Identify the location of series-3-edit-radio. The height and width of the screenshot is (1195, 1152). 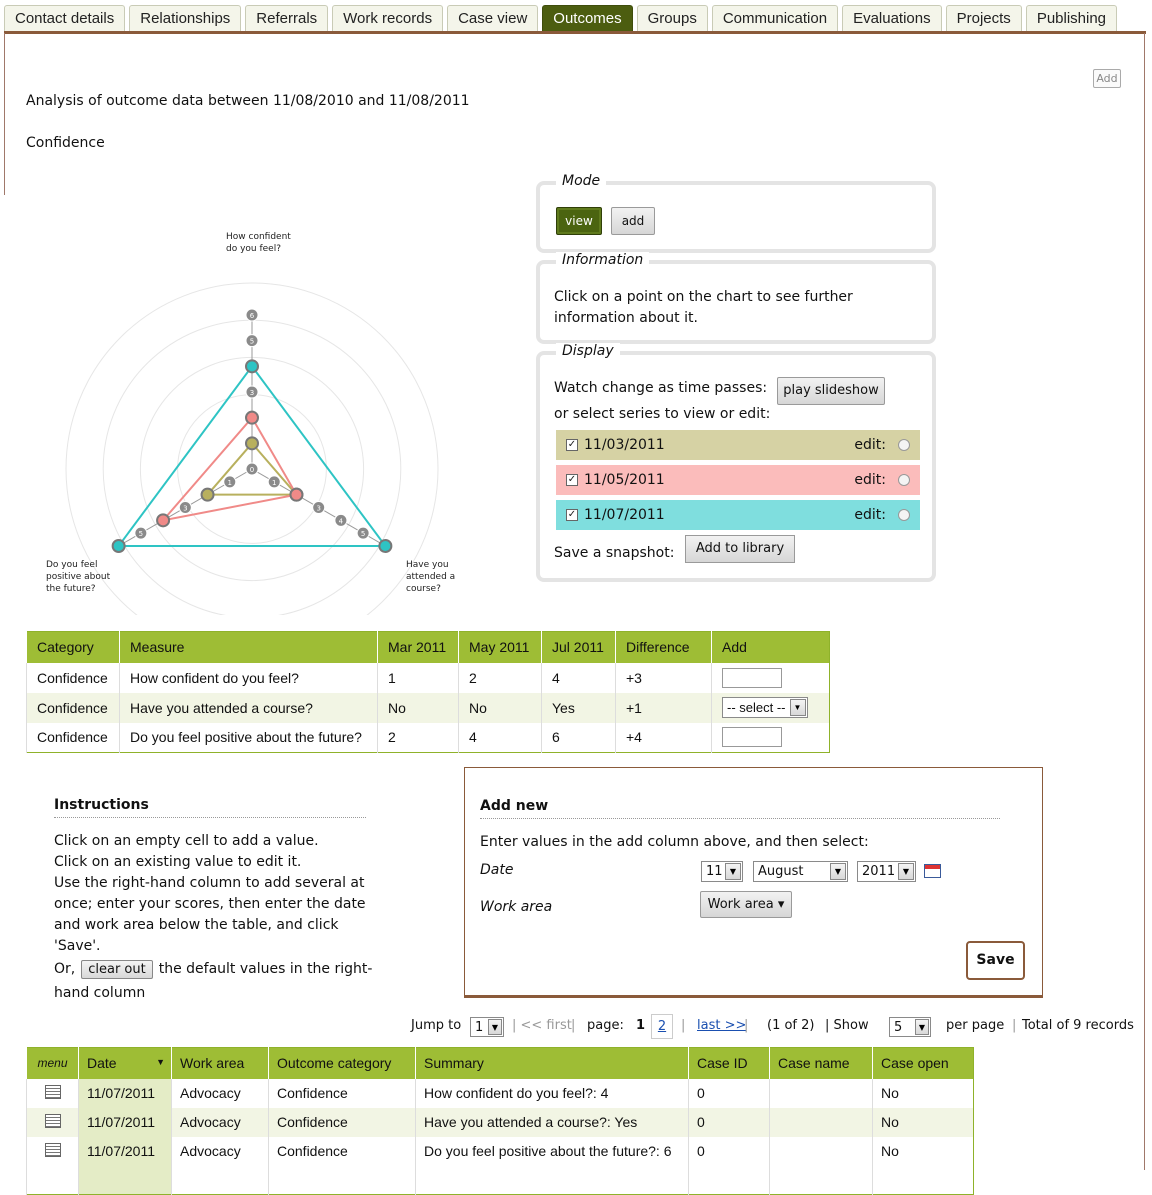
(904, 515).